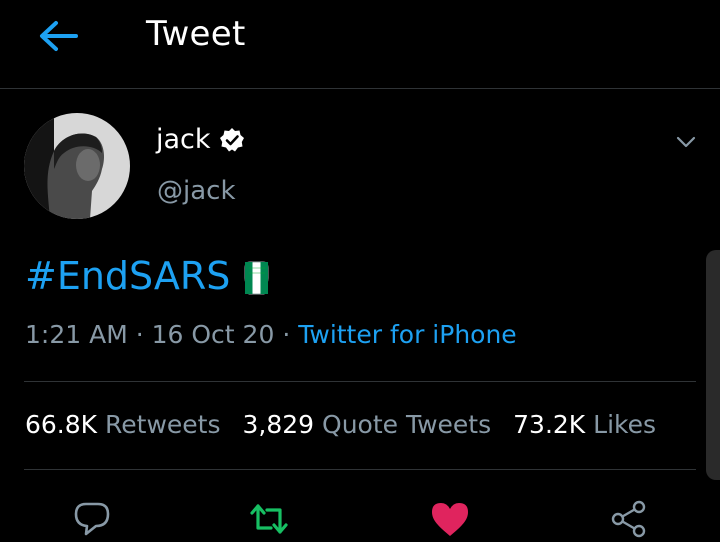 Image resolution: width=720 pixels, height=542 pixels. I want to click on avatar-image, so click(77, 166).